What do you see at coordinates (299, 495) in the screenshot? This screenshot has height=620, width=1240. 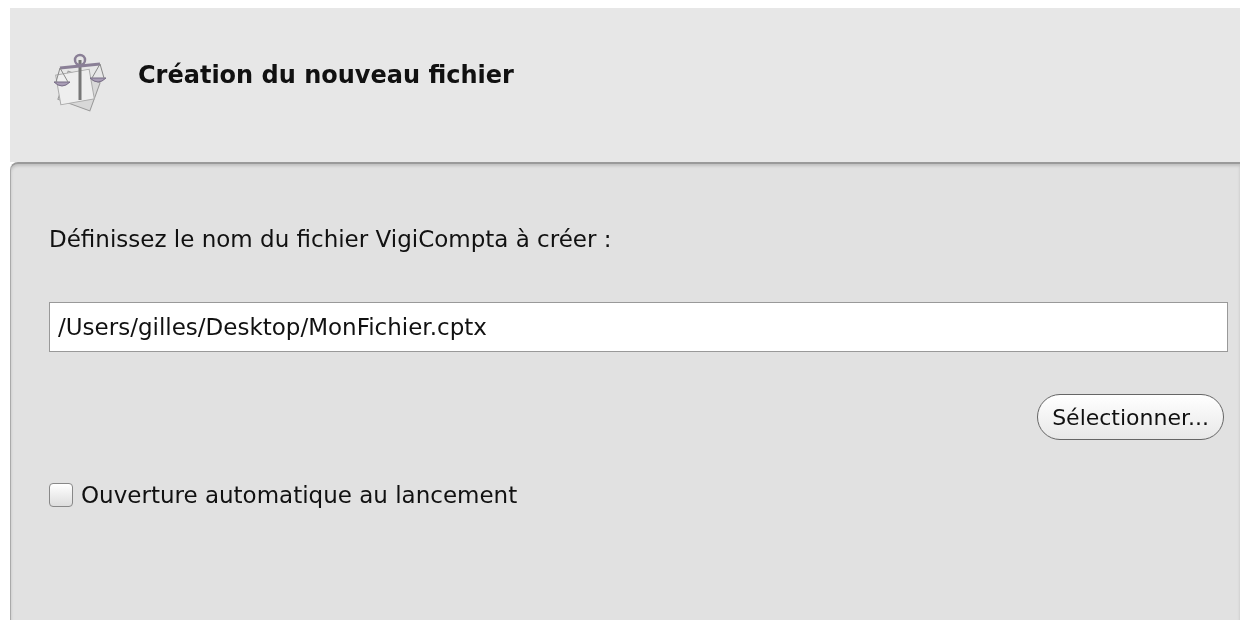 I see `checkbox-label: Ouverture automatique au lancement` at bounding box center [299, 495].